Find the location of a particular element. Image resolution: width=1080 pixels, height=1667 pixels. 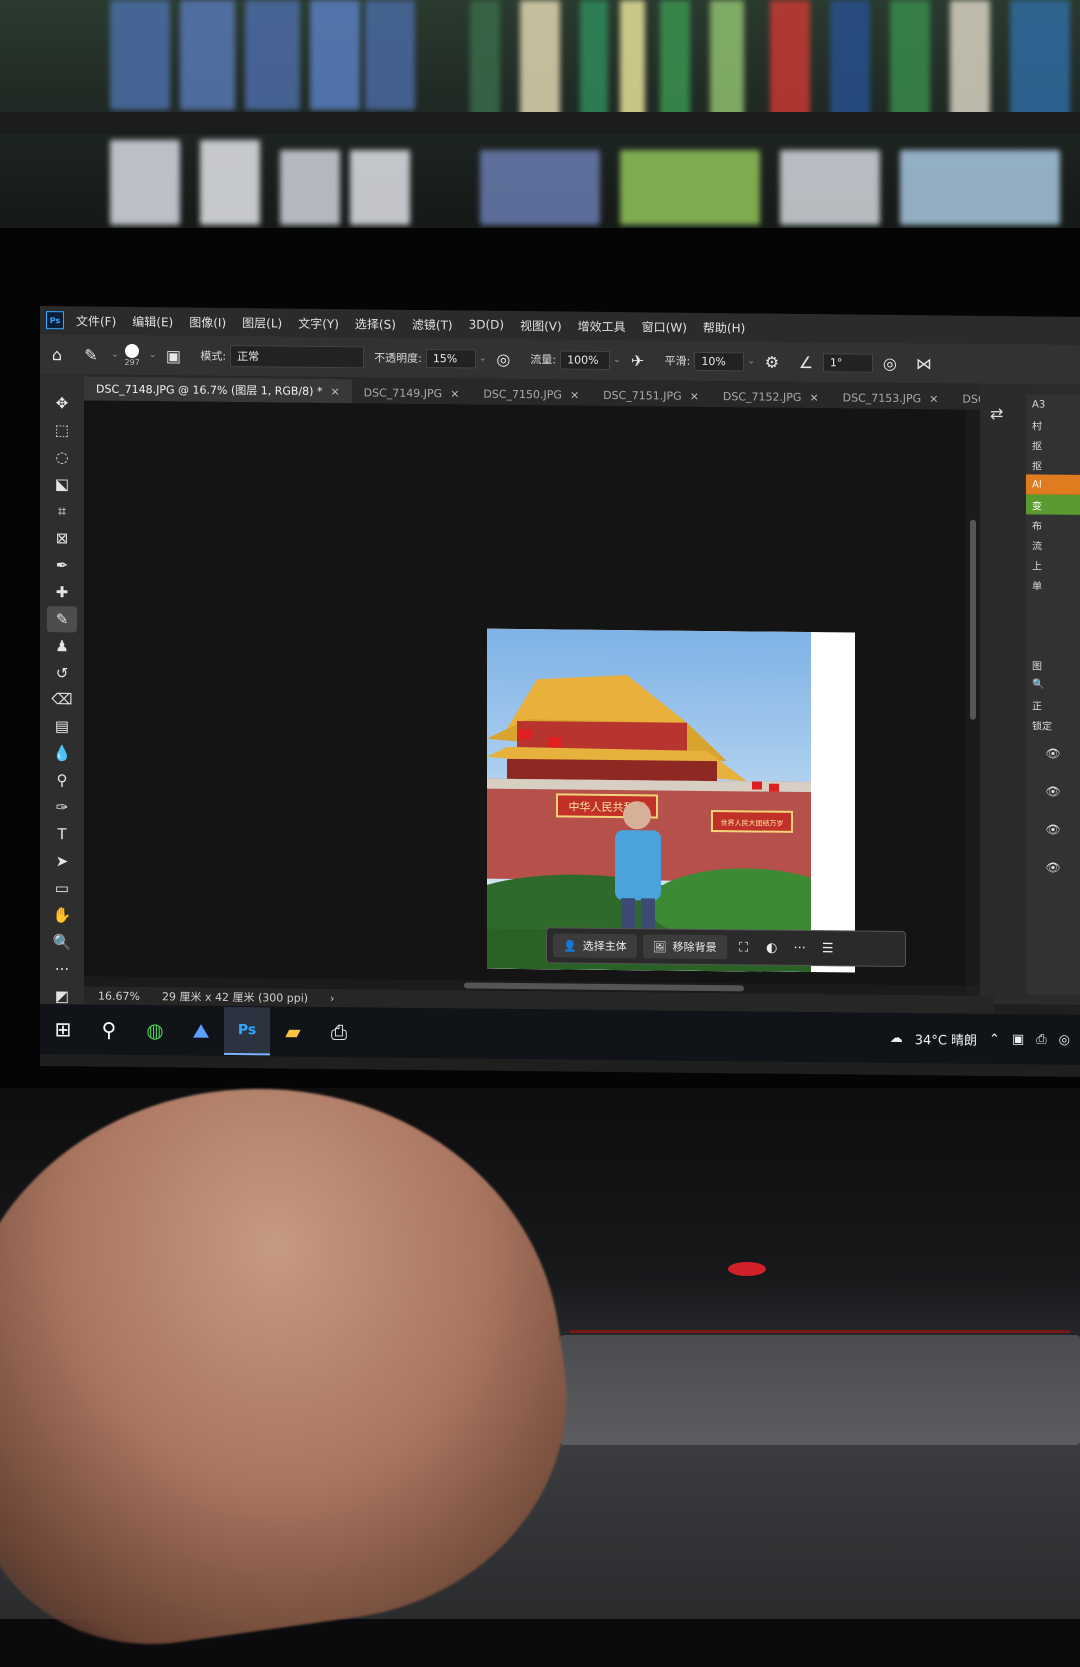

symmetry-icon: ⋈ is located at coordinates (924, 363).